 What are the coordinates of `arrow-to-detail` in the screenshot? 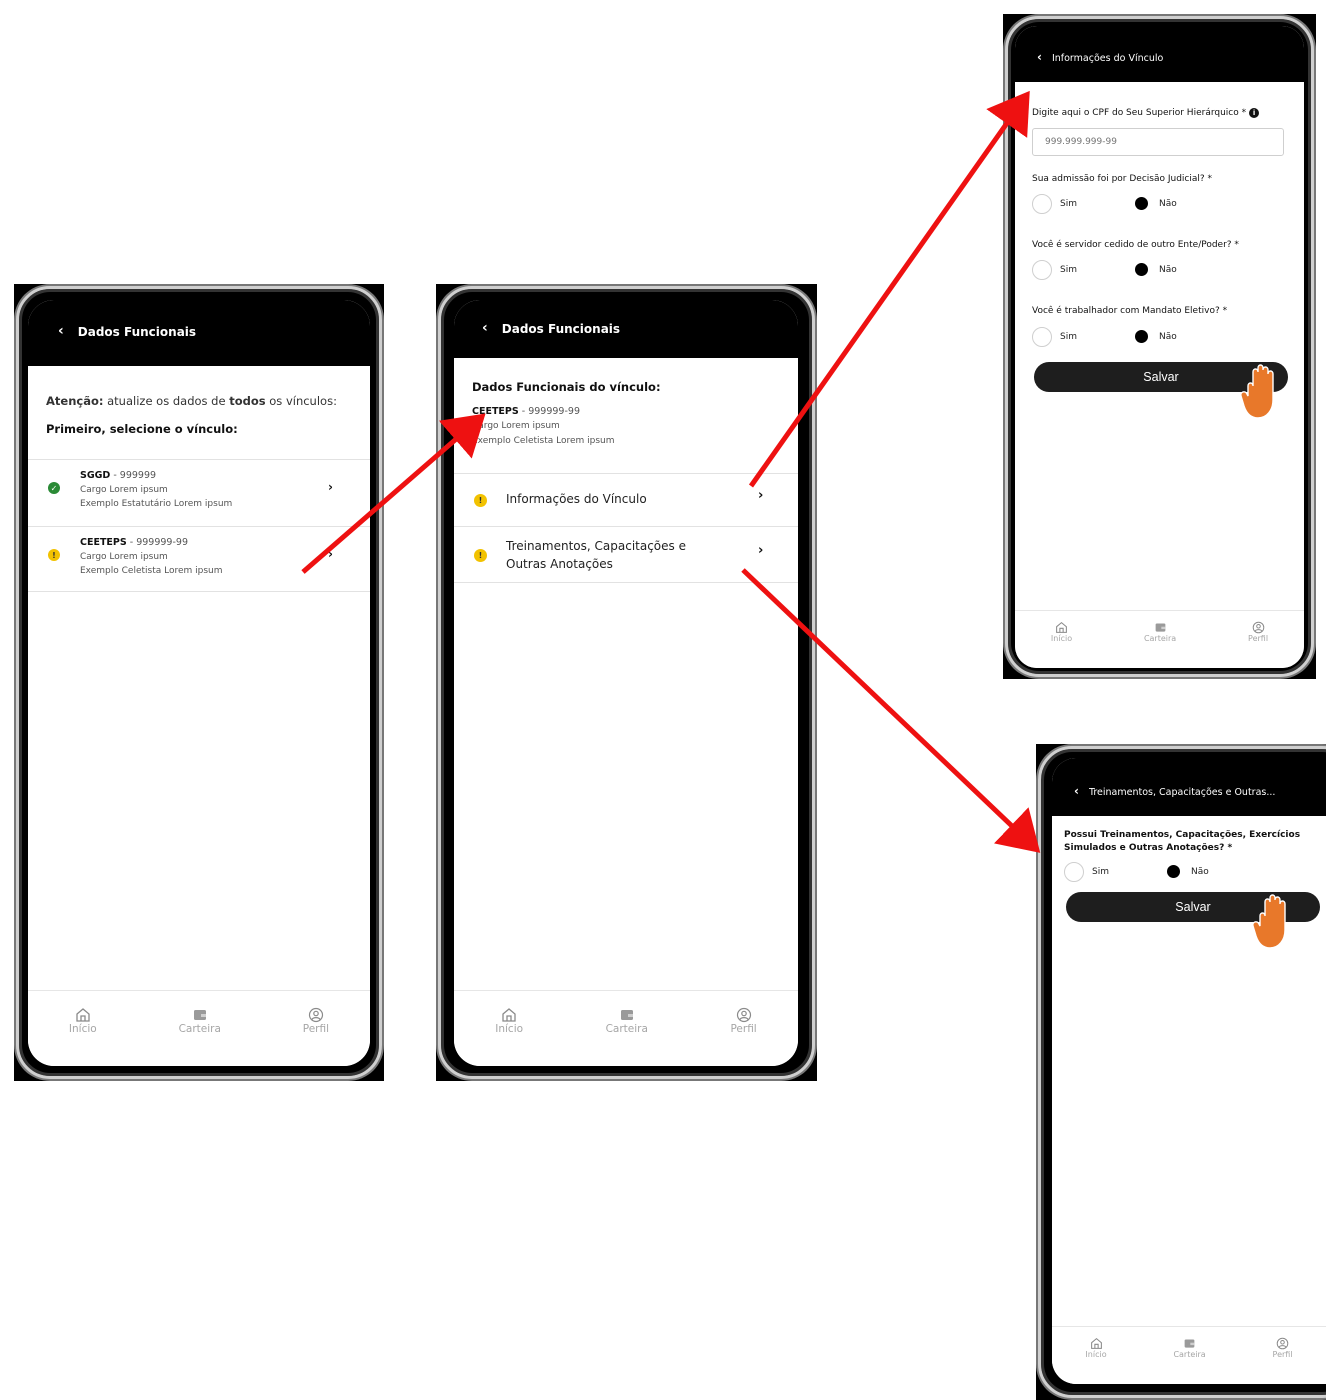 It's located at (393, 493).